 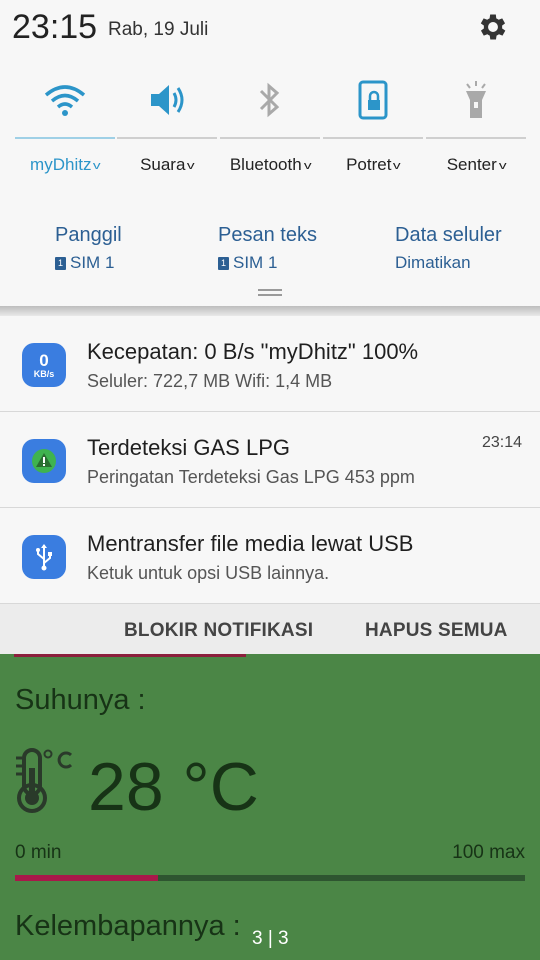 What do you see at coordinates (55, 27) in the screenshot?
I see `clock: 23:15` at bounding box center [55, 27].